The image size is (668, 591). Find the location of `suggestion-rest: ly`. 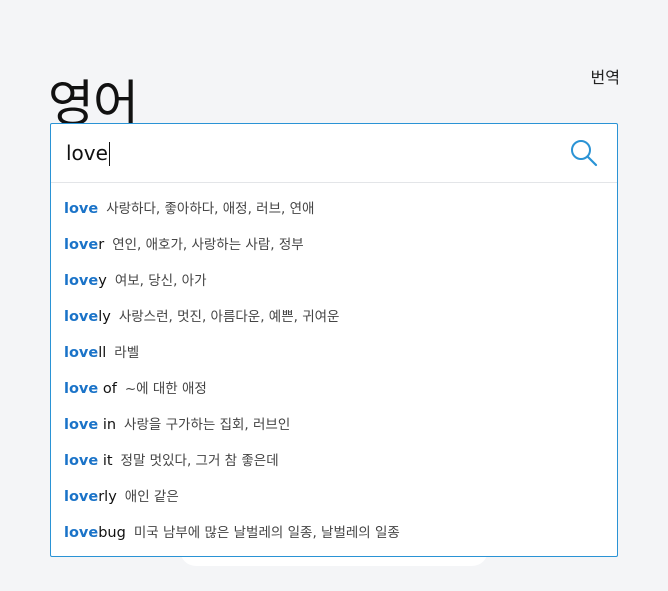

suggestion-rest: ly is located at coordinates (104, 317).